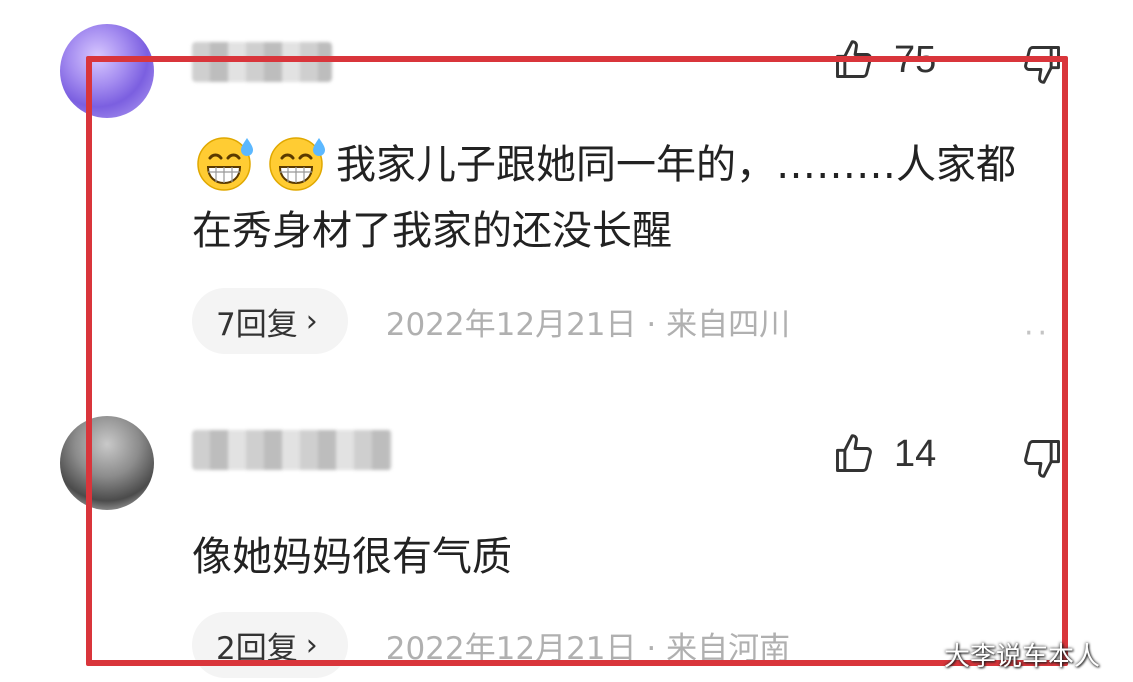 The height and width of the screenshot is (682, 1133). I want to click on watermark: 大李说车本人, so click(1022, 656).